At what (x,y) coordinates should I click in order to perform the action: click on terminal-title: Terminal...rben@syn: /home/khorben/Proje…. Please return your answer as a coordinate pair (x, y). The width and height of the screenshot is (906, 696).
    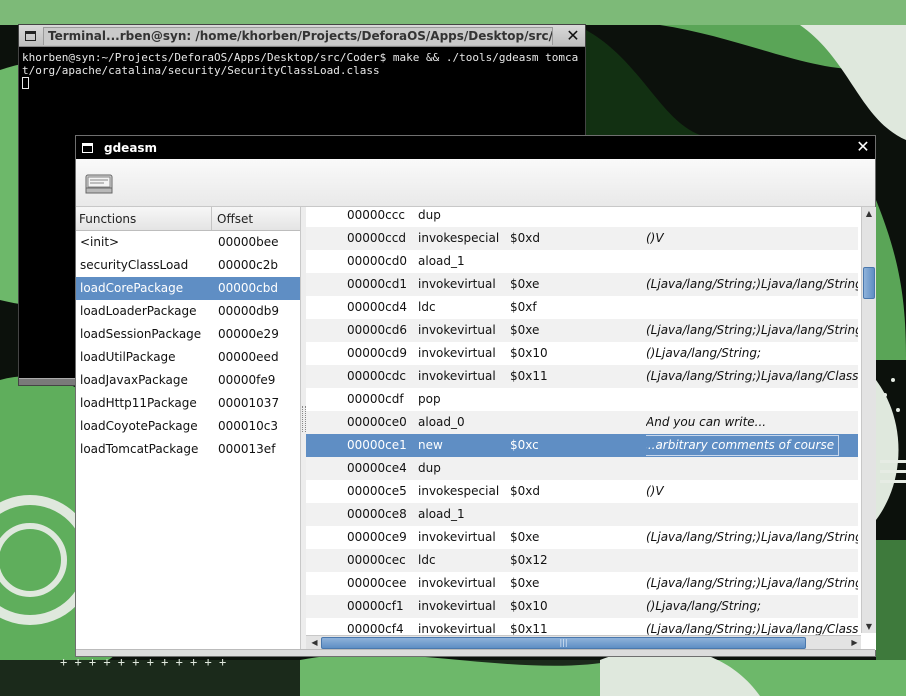
    Looking at the image, I should click on (298, 35).